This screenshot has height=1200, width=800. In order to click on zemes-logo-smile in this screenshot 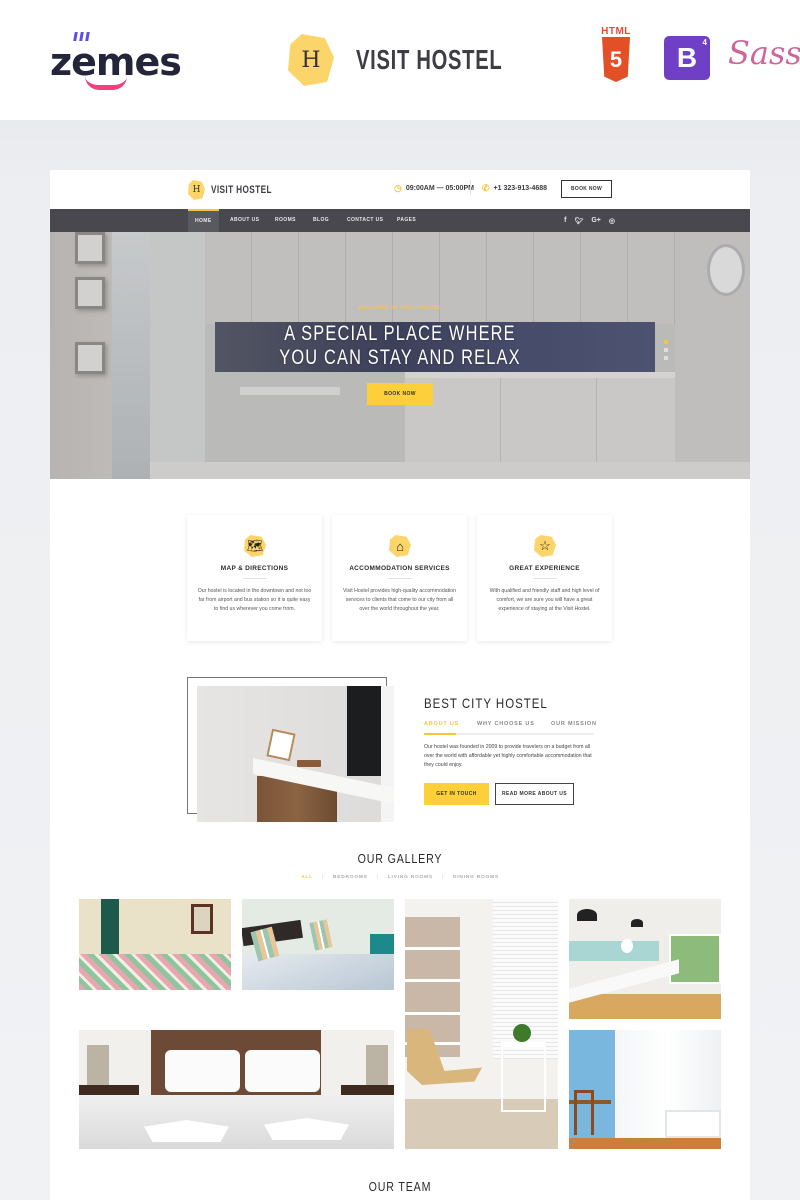, I will do `click(106, 83)`.